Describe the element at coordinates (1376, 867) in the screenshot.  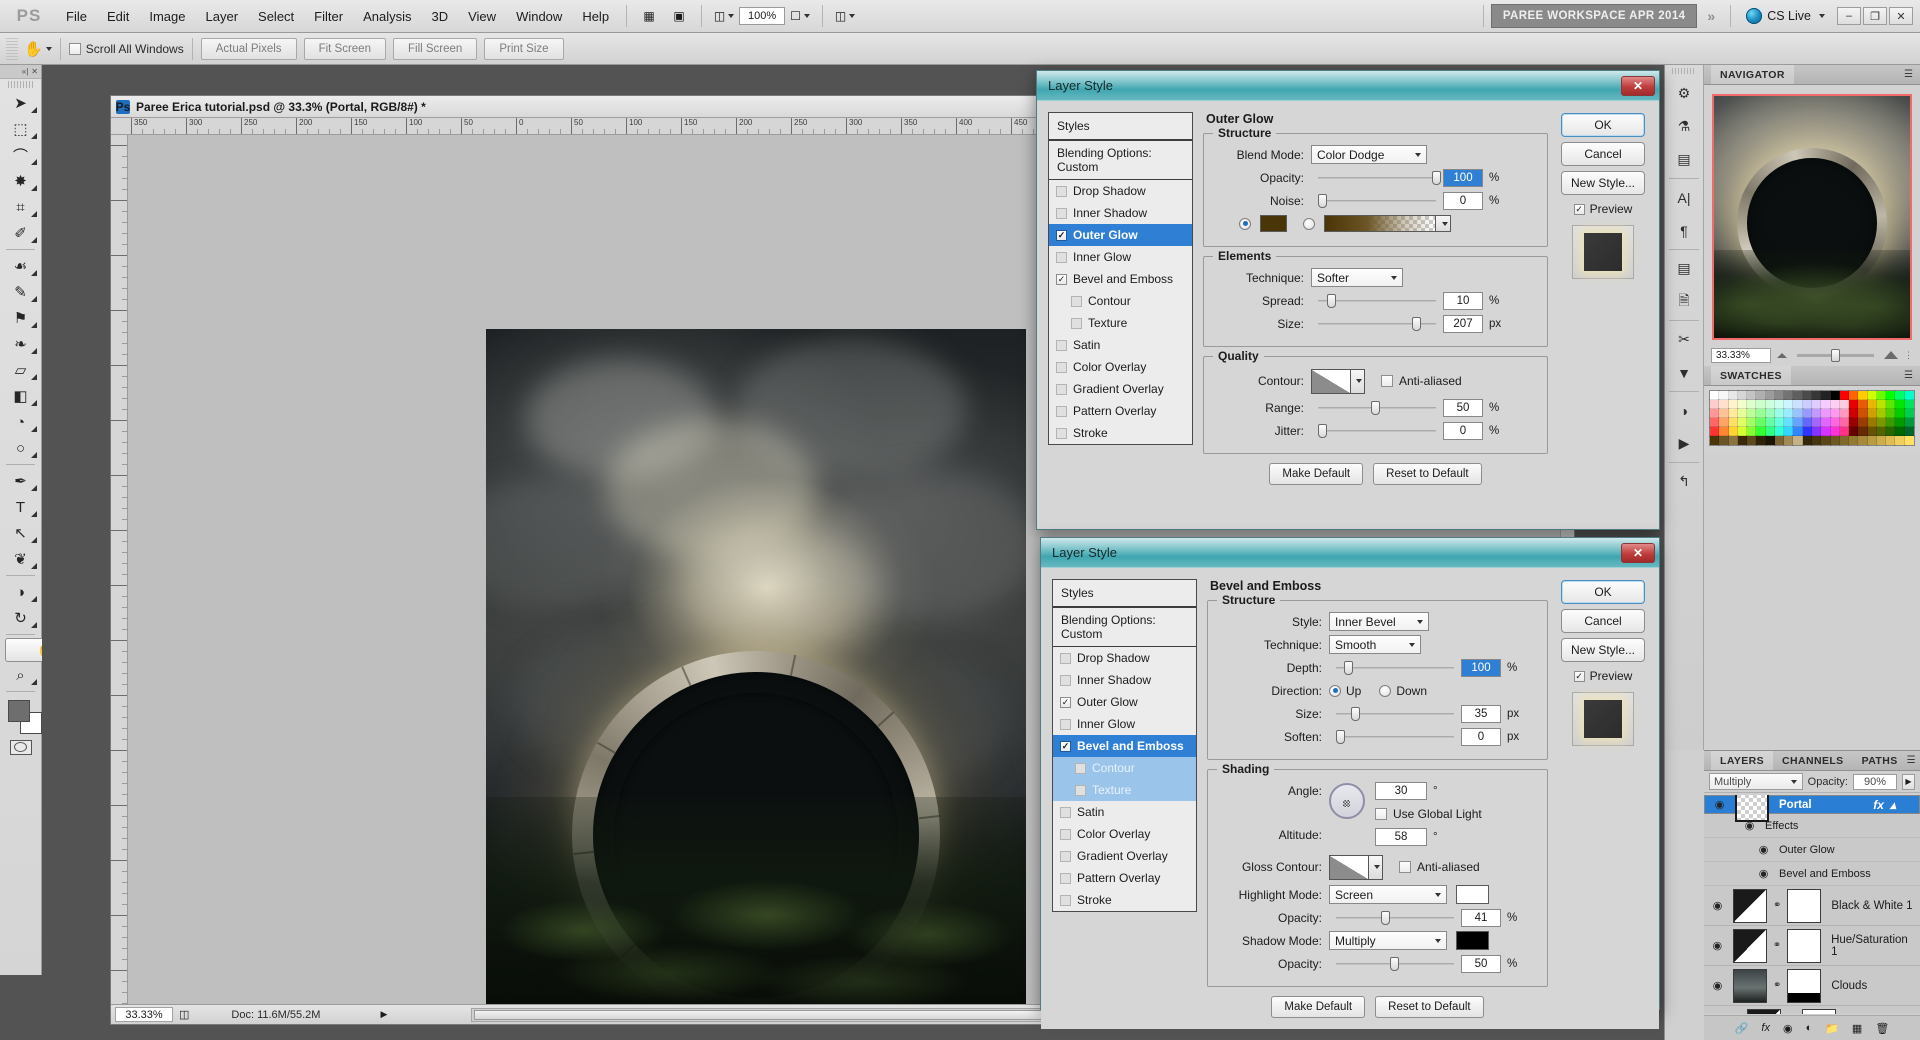
I see `gloss-contour-picker-button` at that location.